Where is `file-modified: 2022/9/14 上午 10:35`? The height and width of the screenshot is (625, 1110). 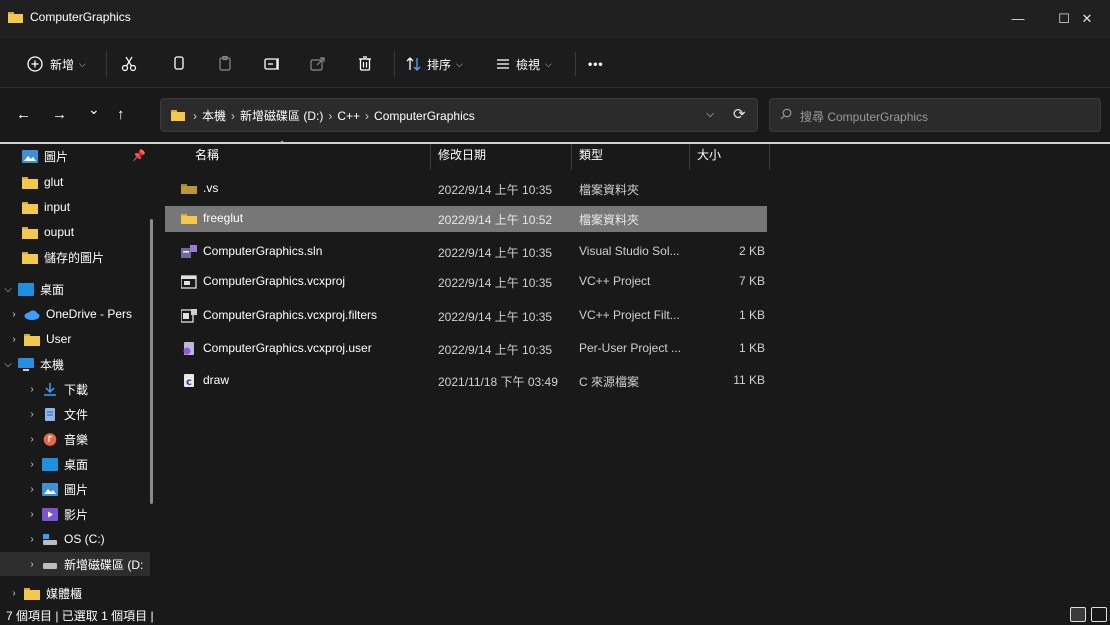
file-modified: 2022/9/14 上午 10:35 is located at coordinates (495, 190).